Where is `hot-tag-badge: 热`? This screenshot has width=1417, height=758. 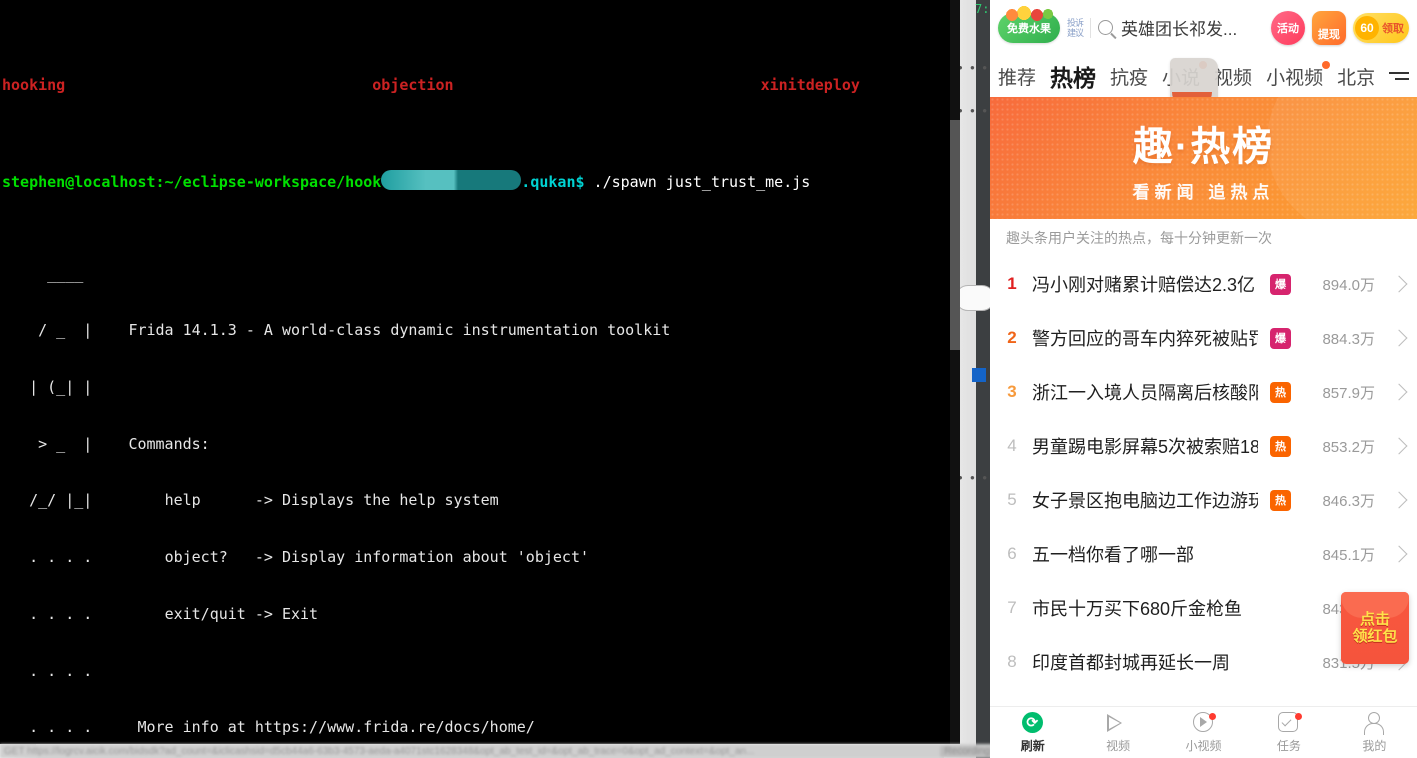 hot-tag-badge: 热 is located at coordinates (1280, 500).